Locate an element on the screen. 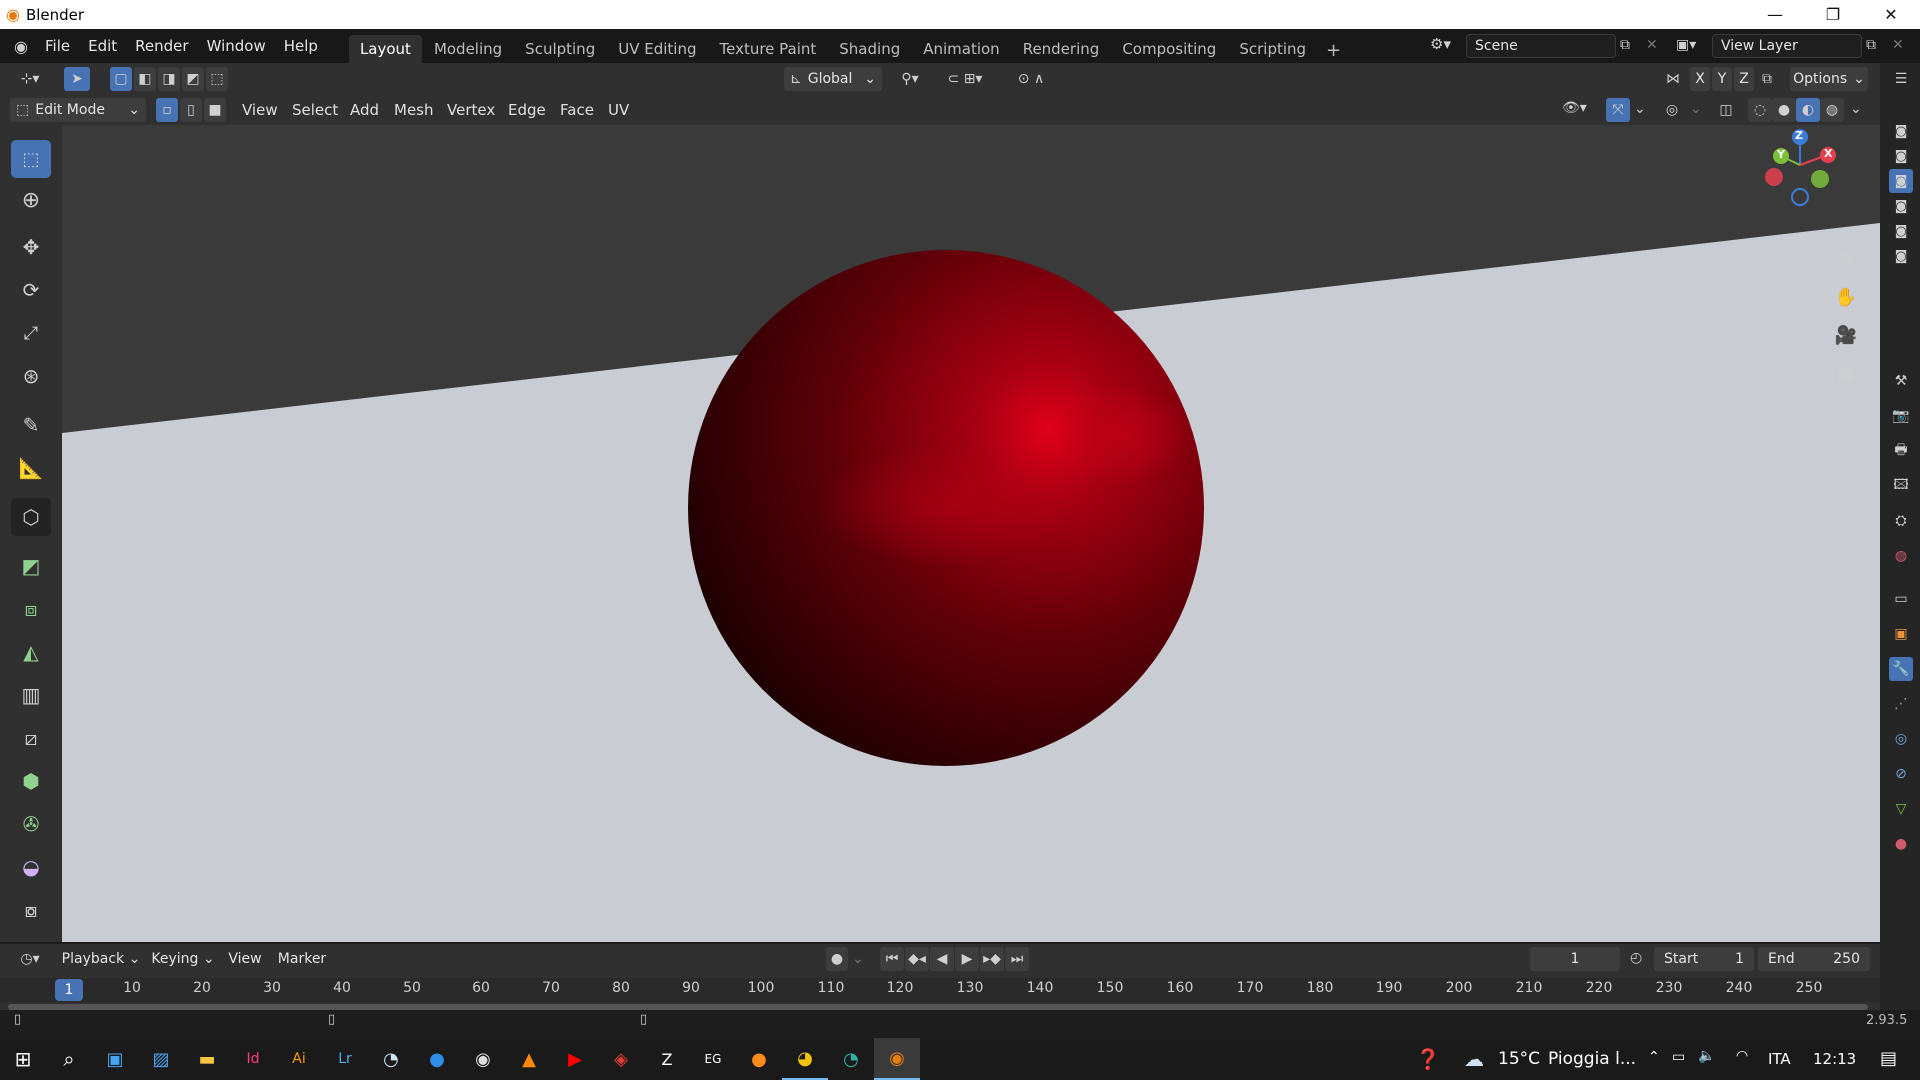  viewport-menu-add: Add is located at coordinates (364, 110).